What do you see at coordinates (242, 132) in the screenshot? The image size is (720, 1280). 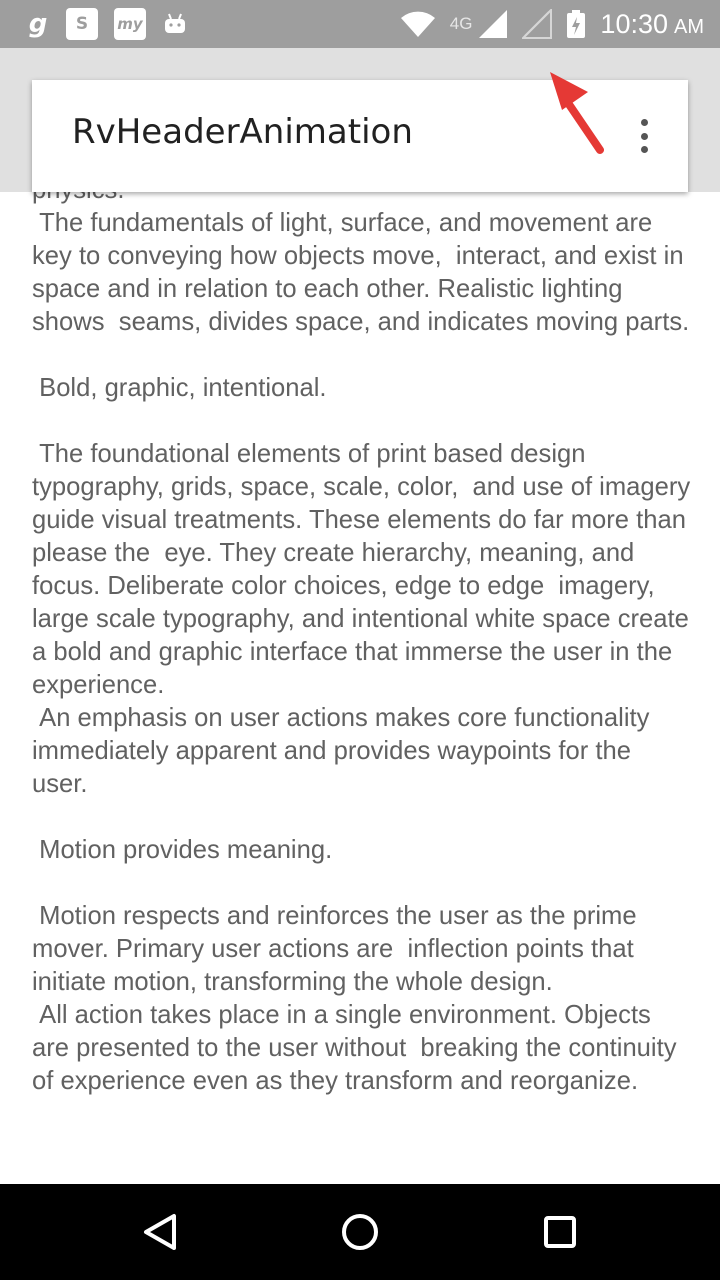 I see `toolbar-title: RvHeaderAnimation` at bounding box center [242, 132].